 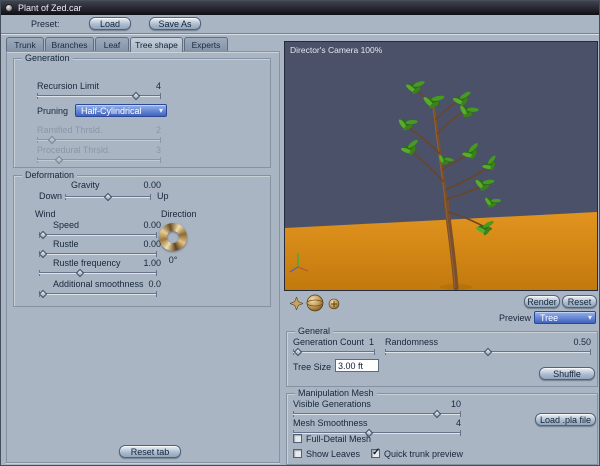 I want to click on tab-leaf: Leaf, so click(x=112, y=44).